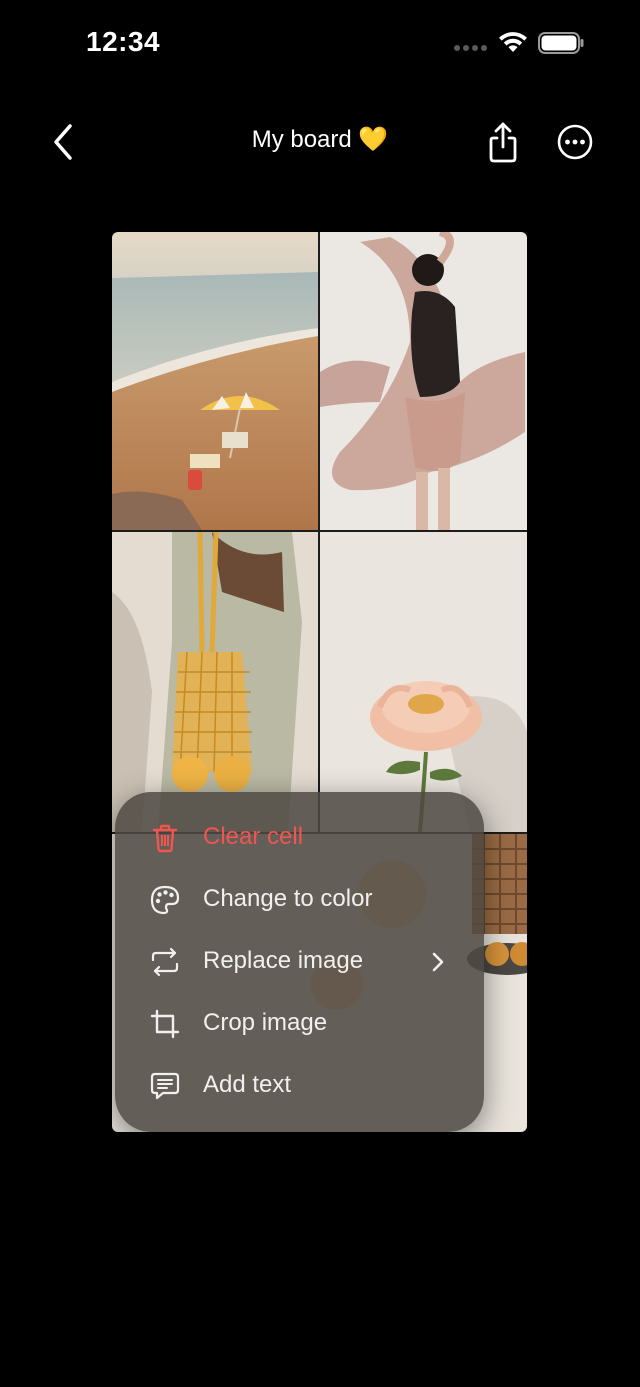 Image resolution: width=640 pixels, height=1387 pixels. I want to click on crop-icon, so click(165, 1024).